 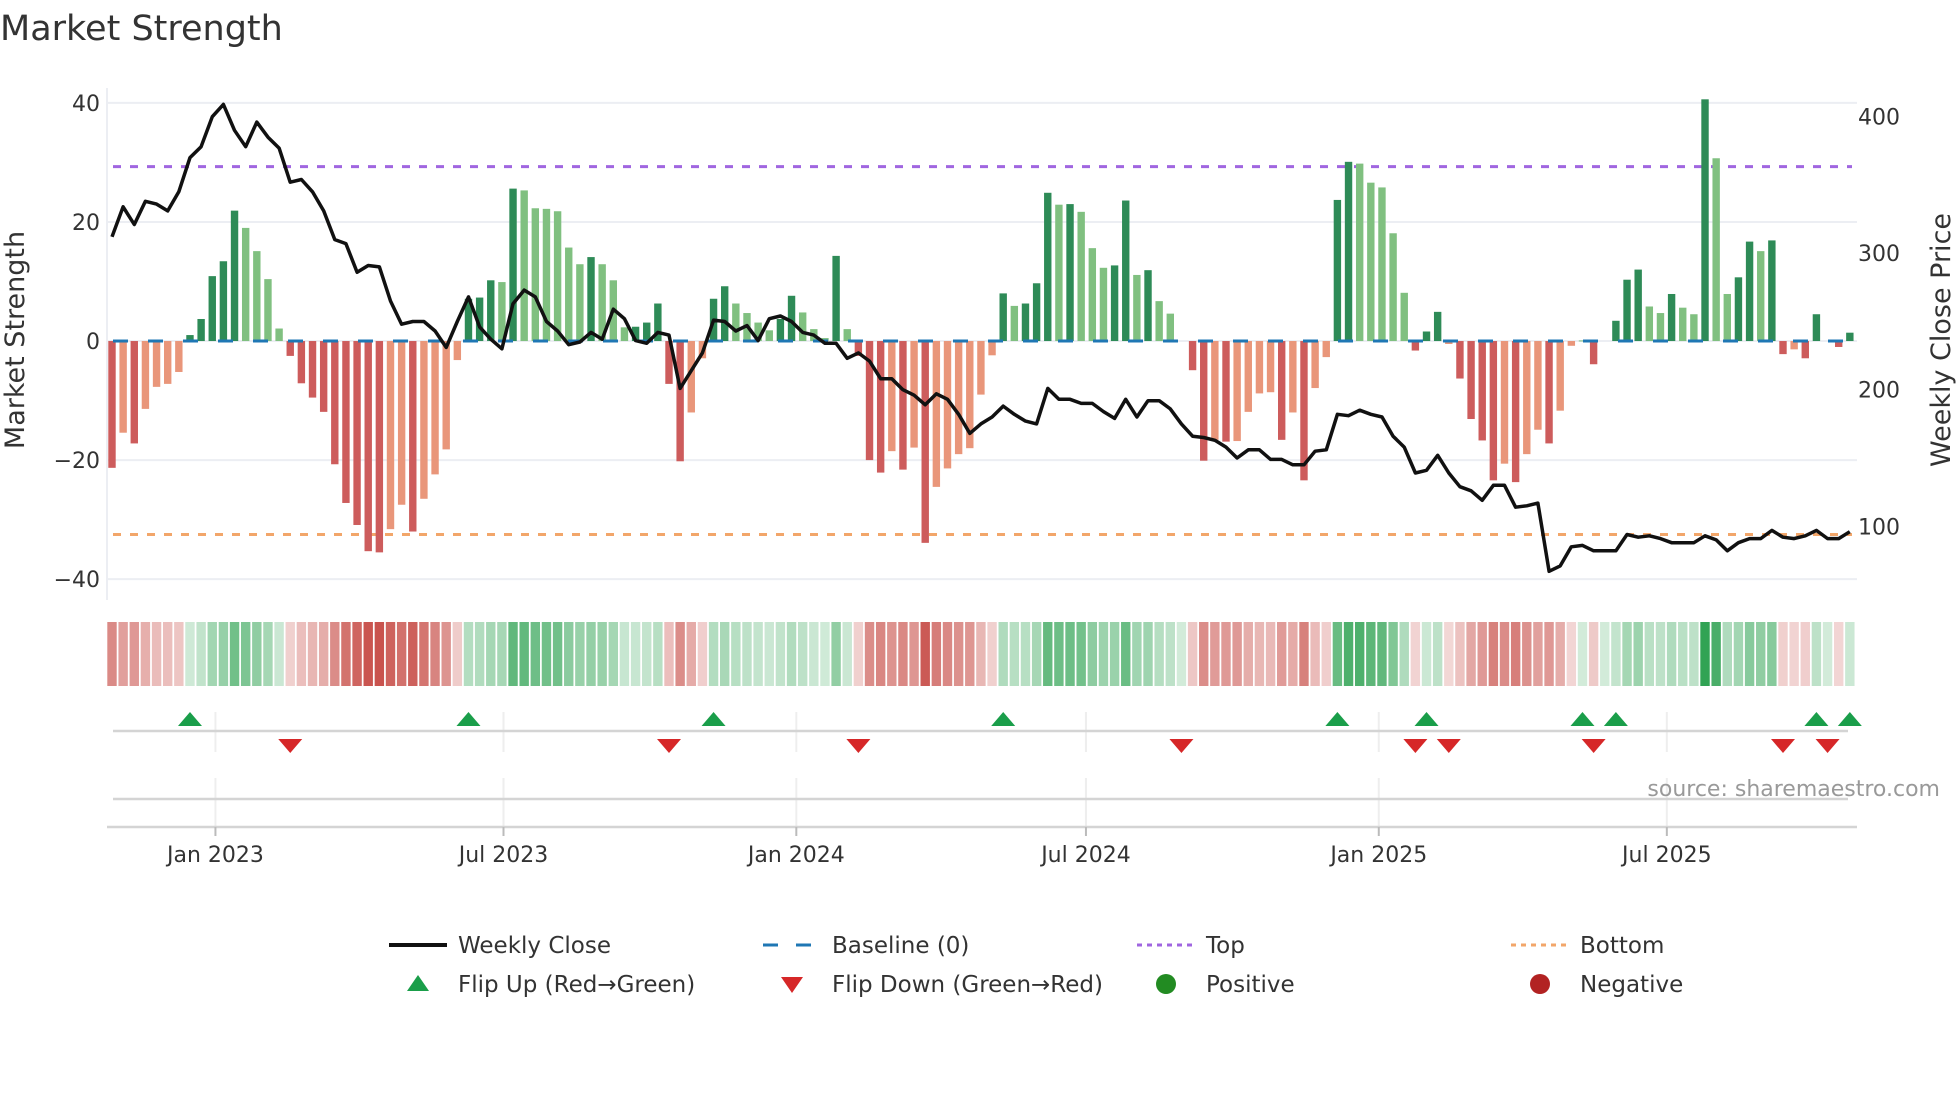 What do you see at coordinates (795, 855) in the screenshot?
I see `x-tick-label: Jan 2024` at bounding box center [795, 855].